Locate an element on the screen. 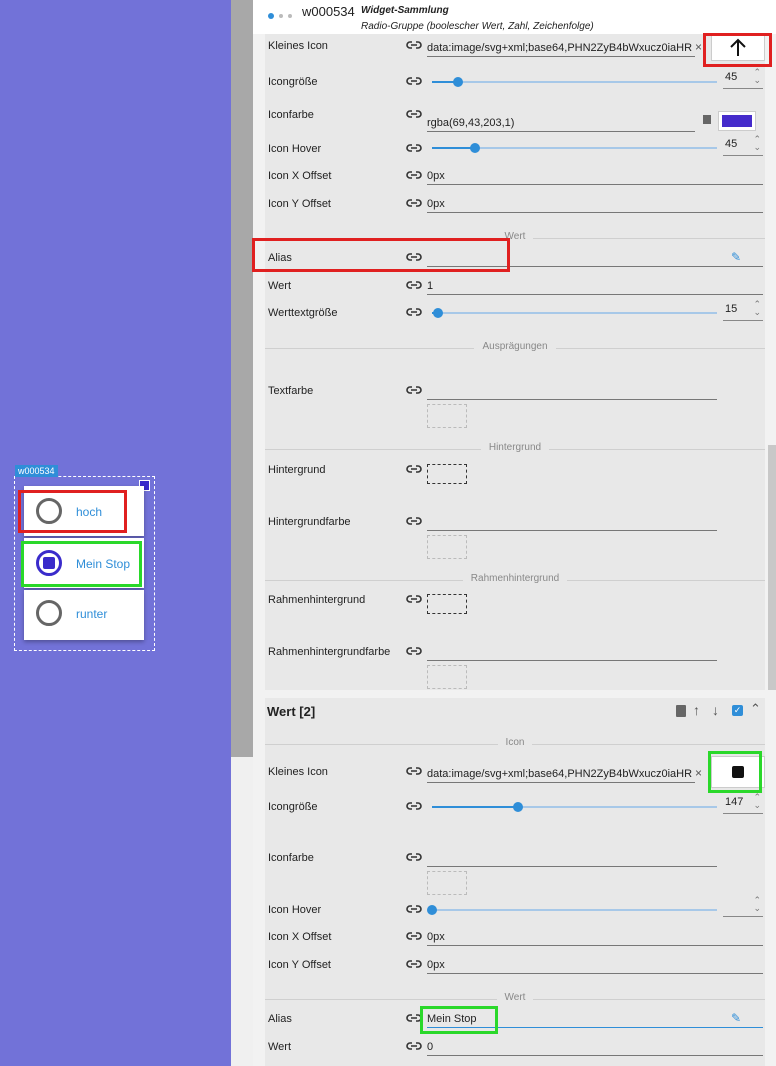  radio-option-runter: runter is located at coordinates (84, 615).